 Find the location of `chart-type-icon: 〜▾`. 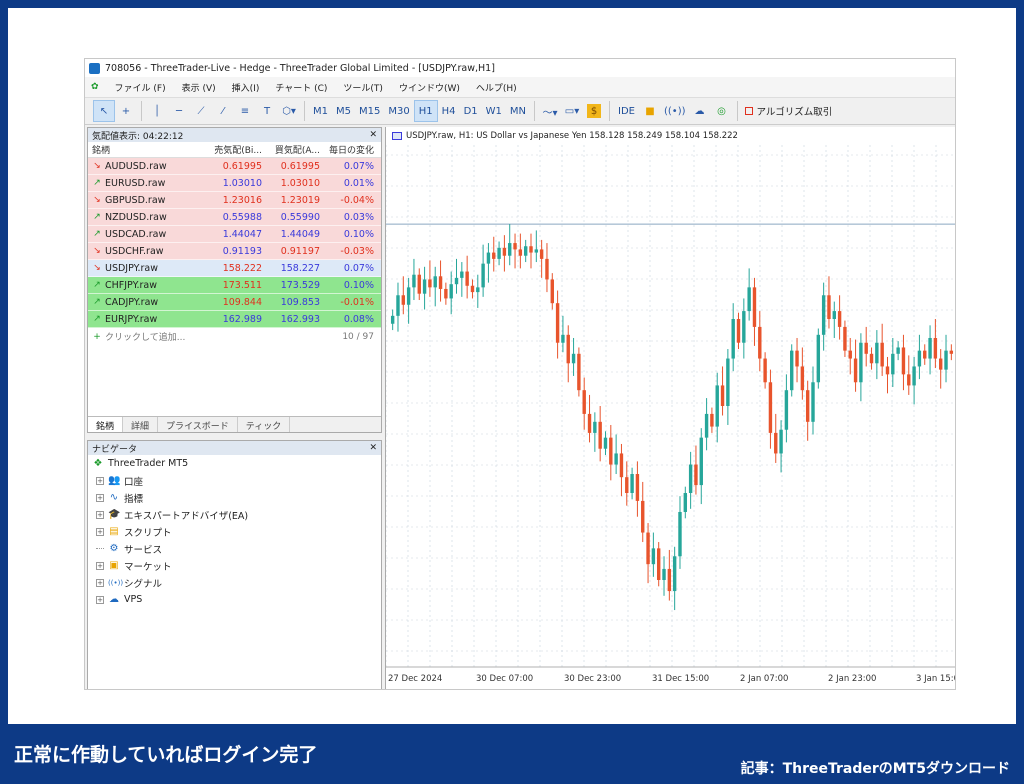

chart-type-icon: 〜▾ is located at coordinates (550, 111).